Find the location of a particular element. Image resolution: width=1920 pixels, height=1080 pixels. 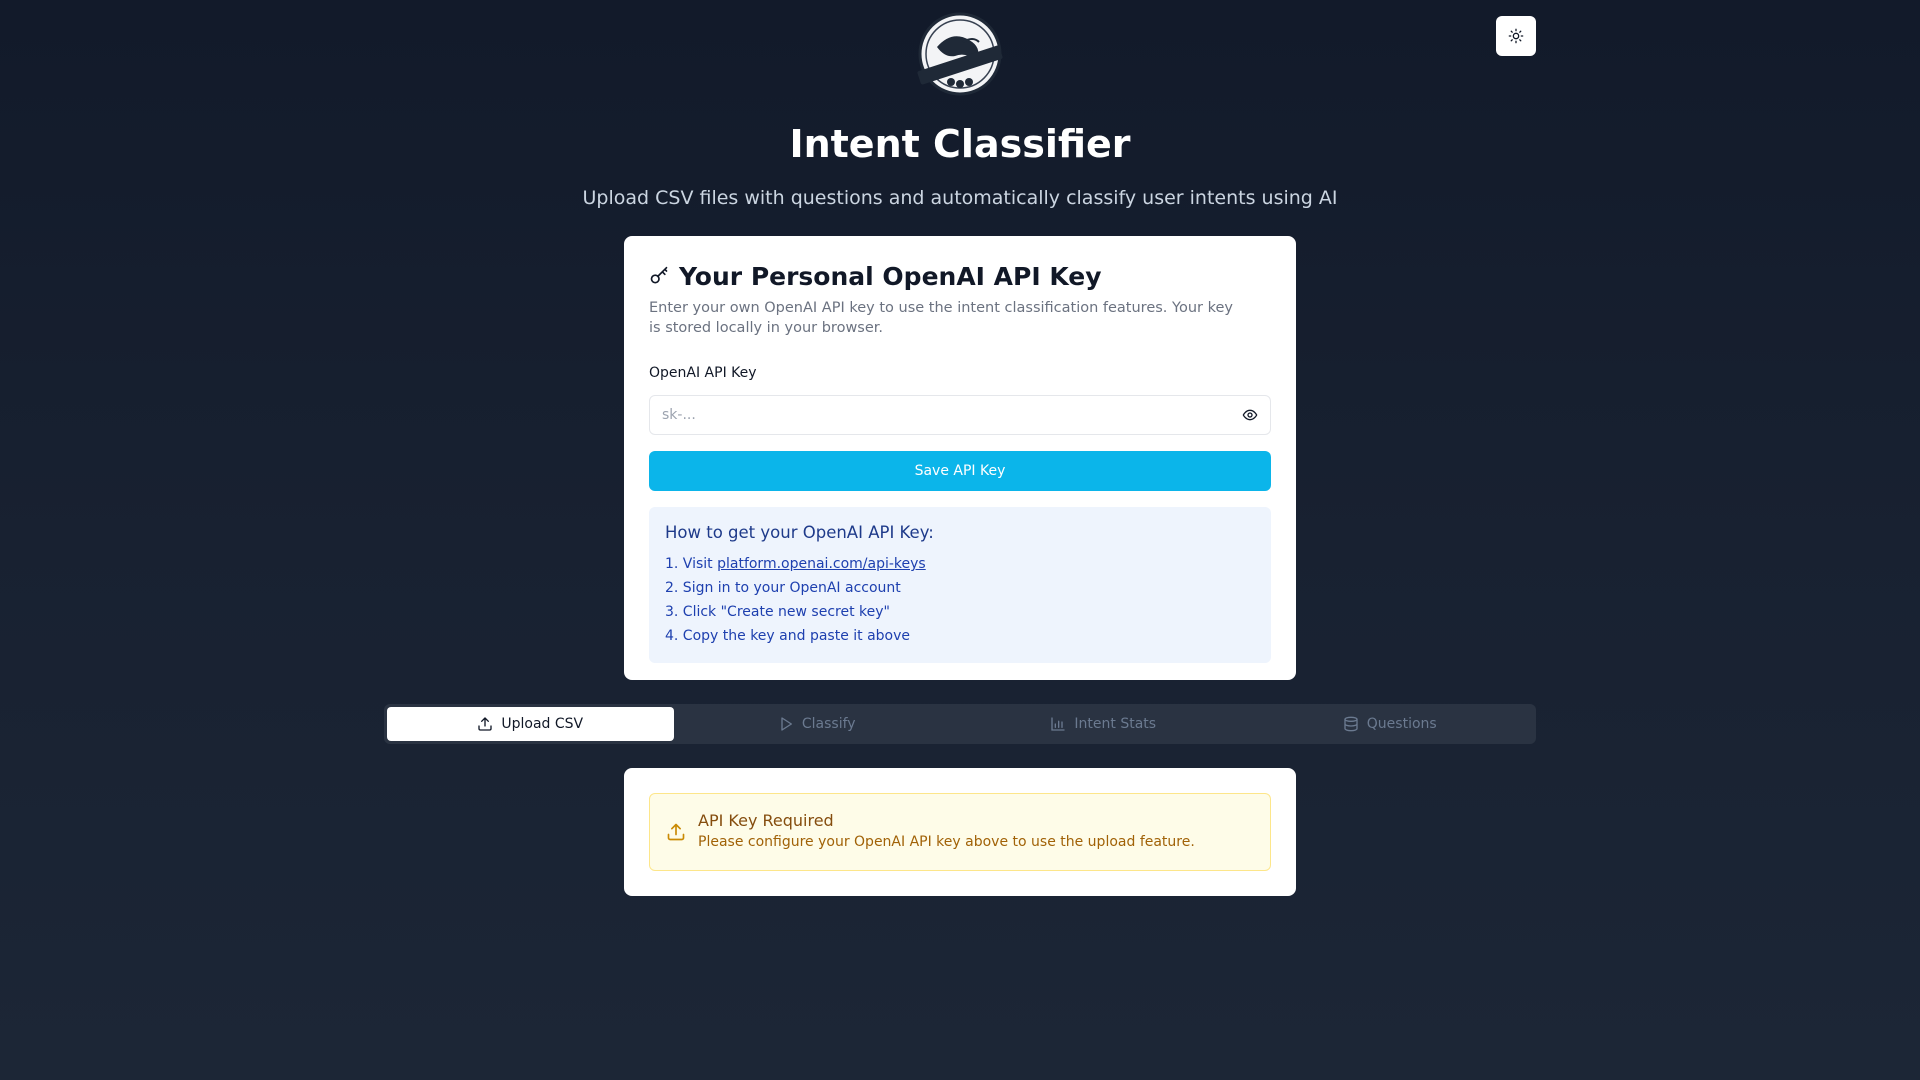

show-key-toggle is located at coordinates (1250, 415).